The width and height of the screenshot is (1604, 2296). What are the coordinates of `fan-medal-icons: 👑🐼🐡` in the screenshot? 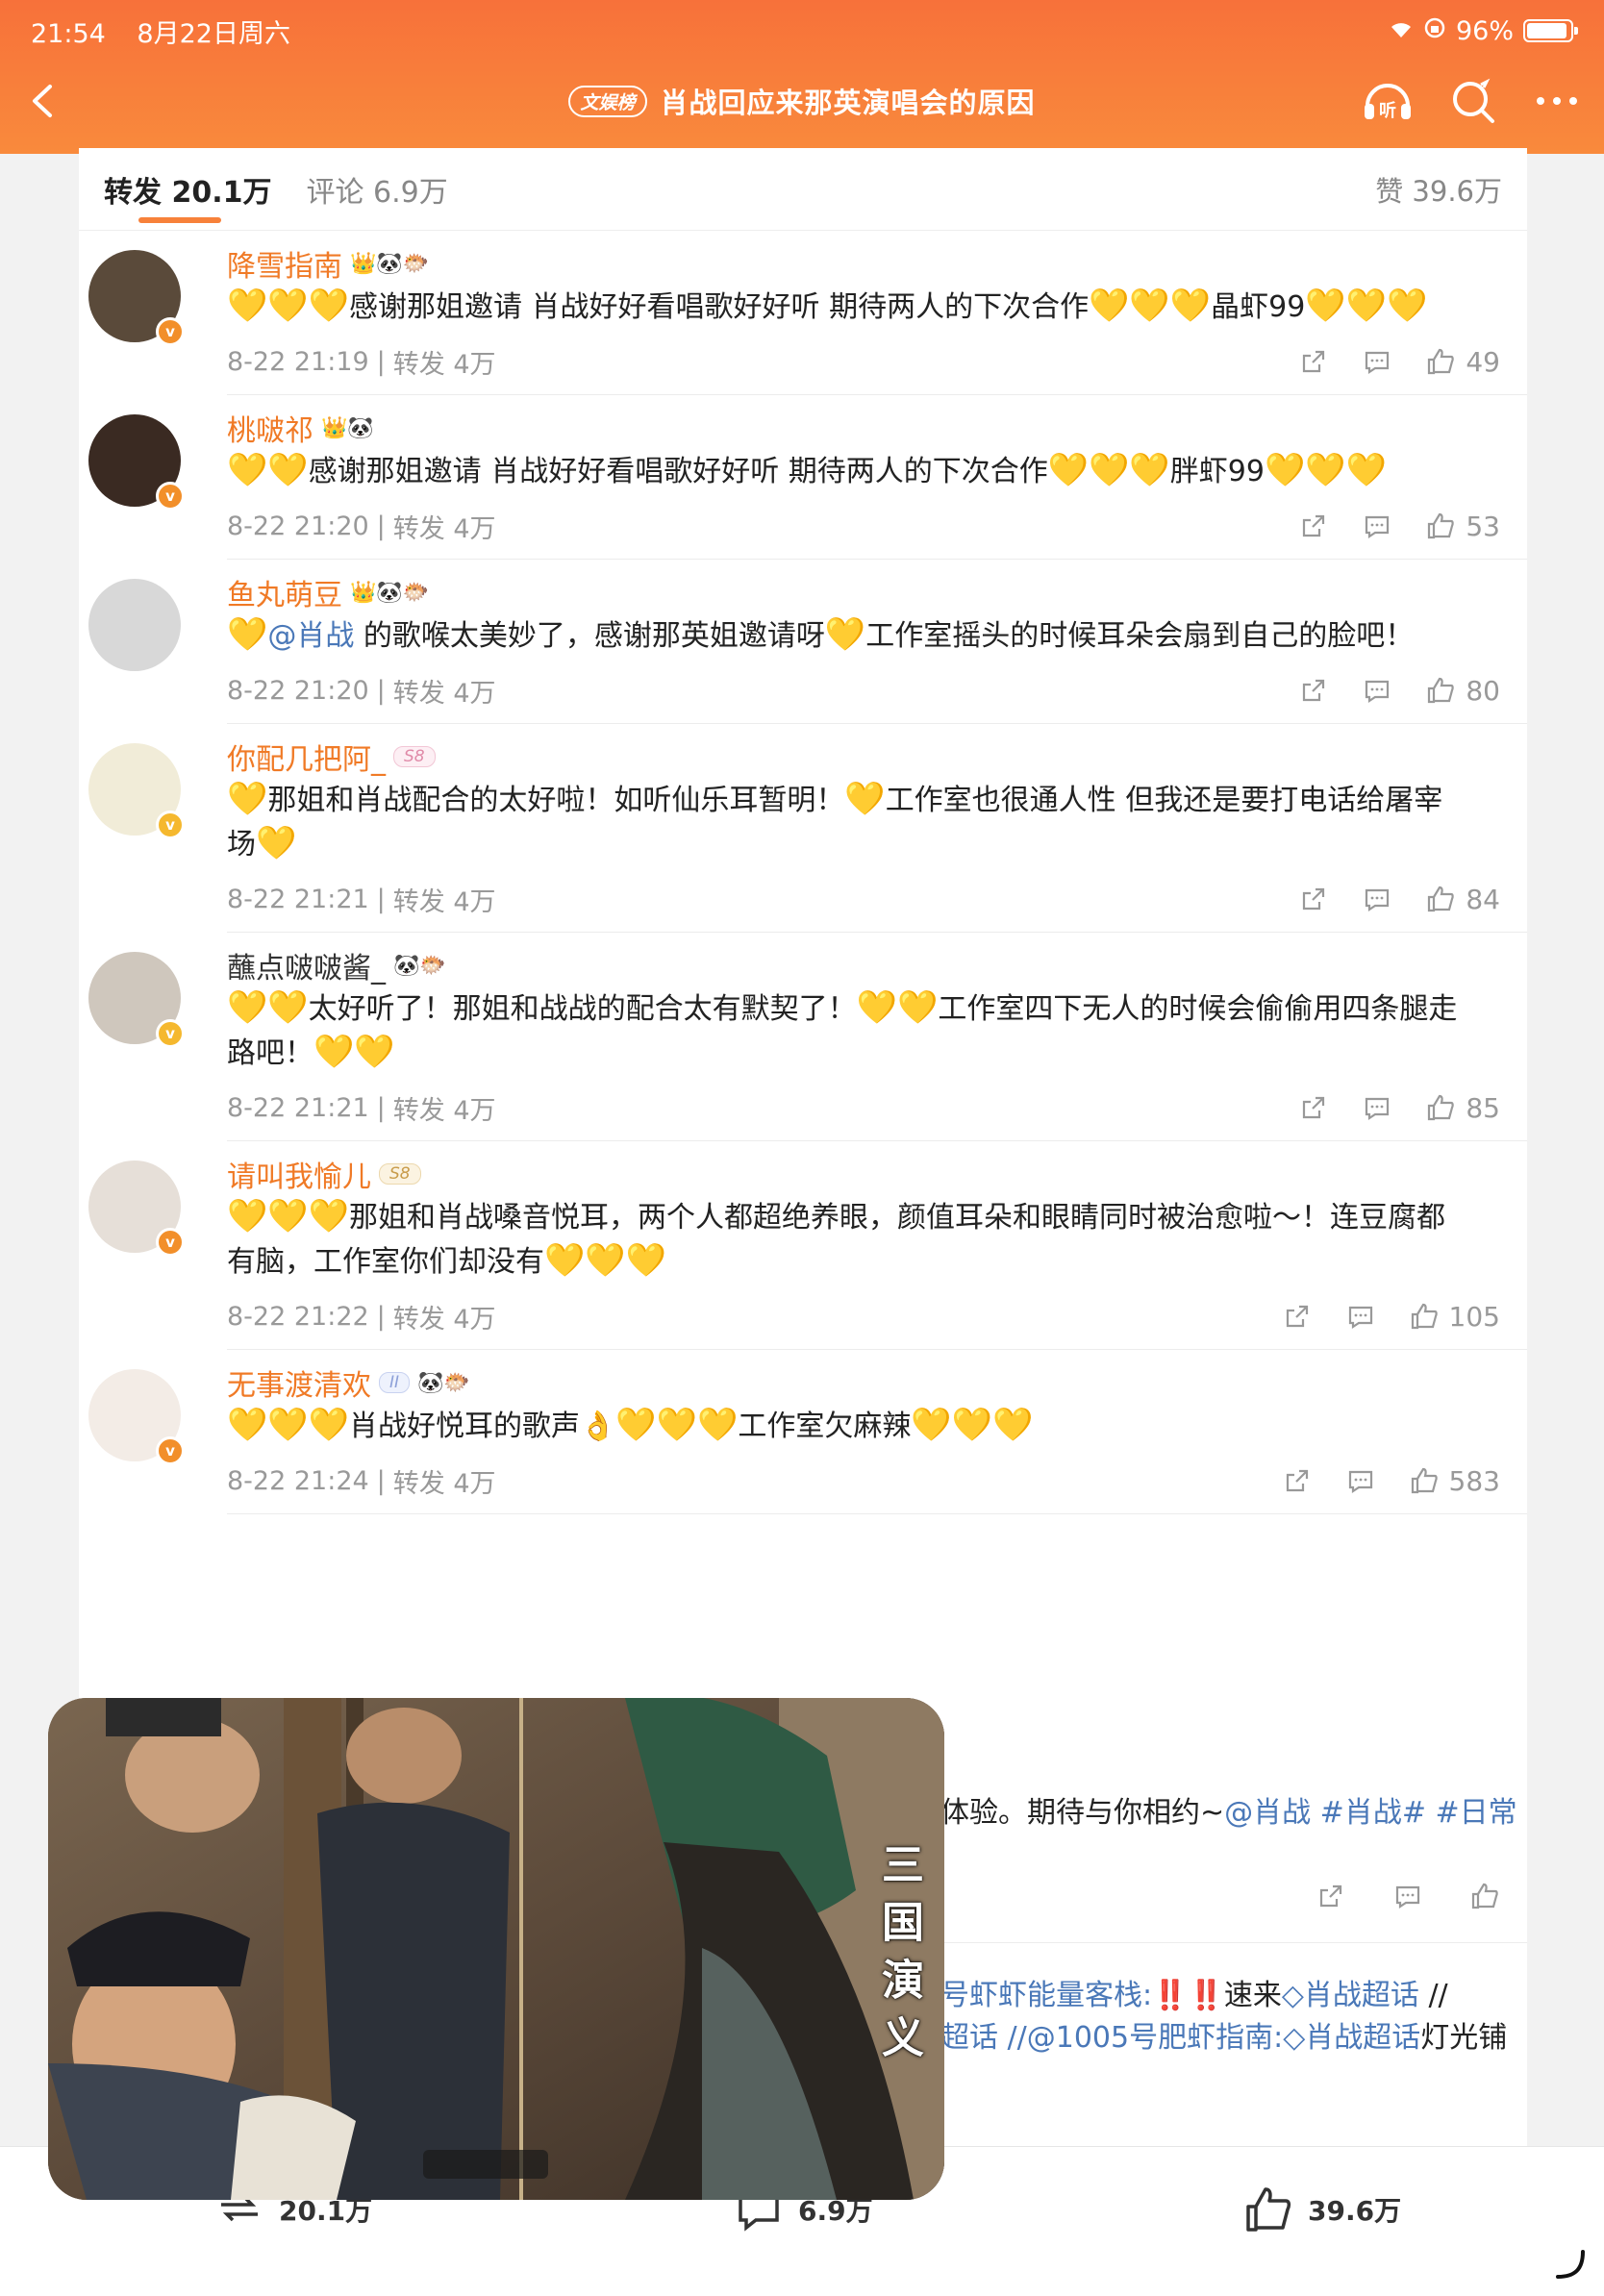 It's located at (390, 592).